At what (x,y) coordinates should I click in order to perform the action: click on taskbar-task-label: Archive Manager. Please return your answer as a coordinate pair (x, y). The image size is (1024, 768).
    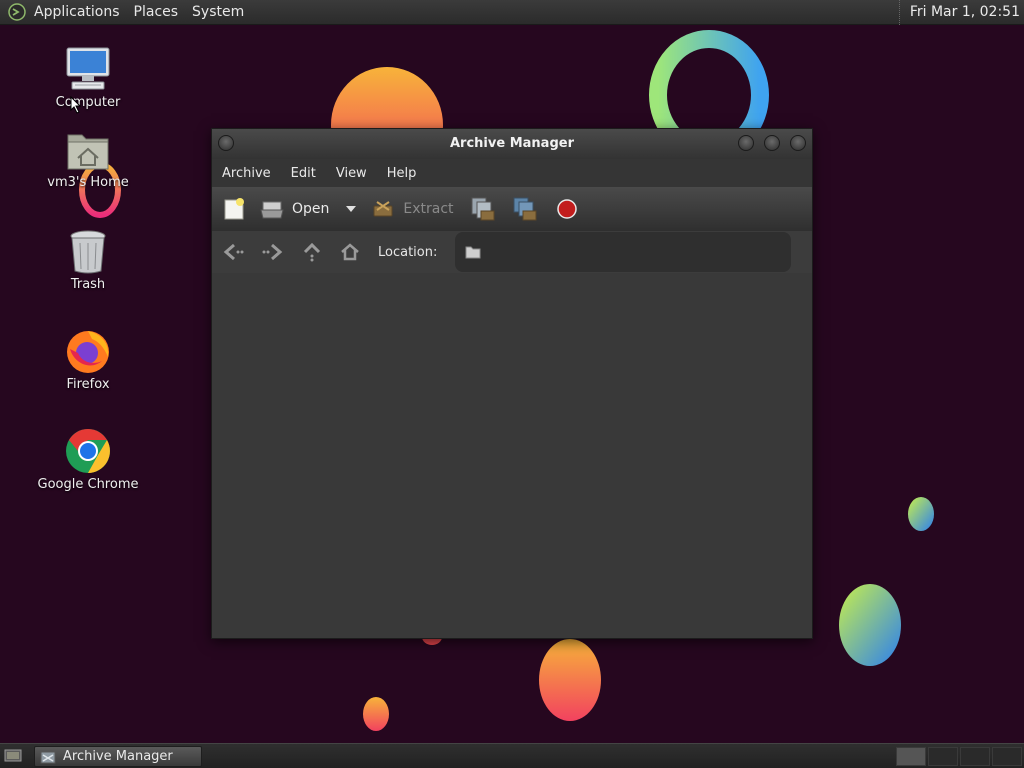
    Looking at the image, I should click on (118, 756).